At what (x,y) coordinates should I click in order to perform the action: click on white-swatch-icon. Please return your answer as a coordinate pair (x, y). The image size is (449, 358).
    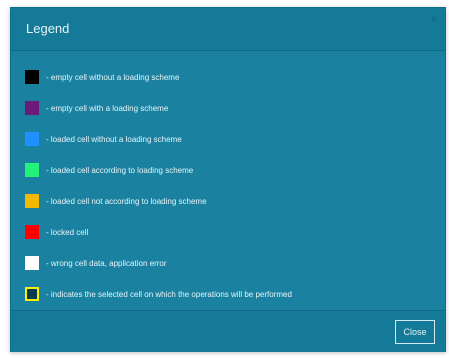
    Looking at the image, I should click on (32, 263).